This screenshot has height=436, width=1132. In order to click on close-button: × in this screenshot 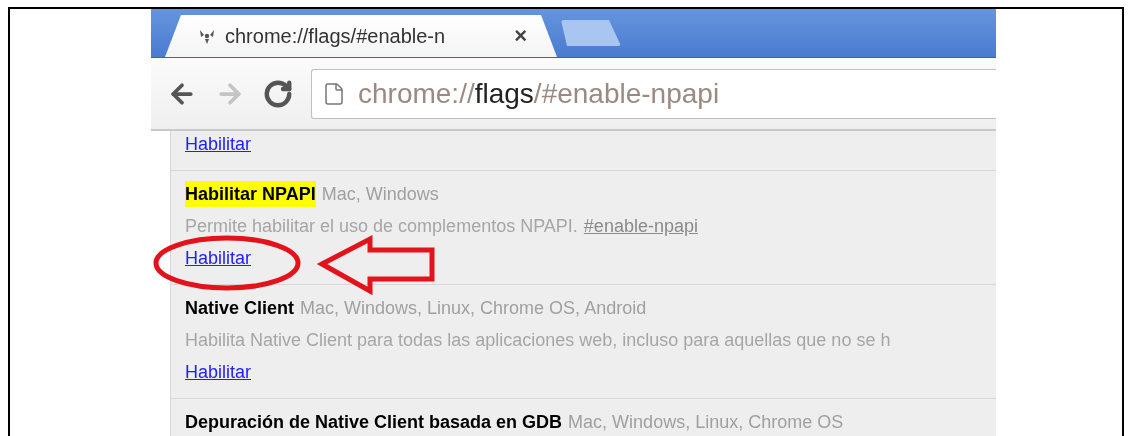, I will do `click(520, 36)`.